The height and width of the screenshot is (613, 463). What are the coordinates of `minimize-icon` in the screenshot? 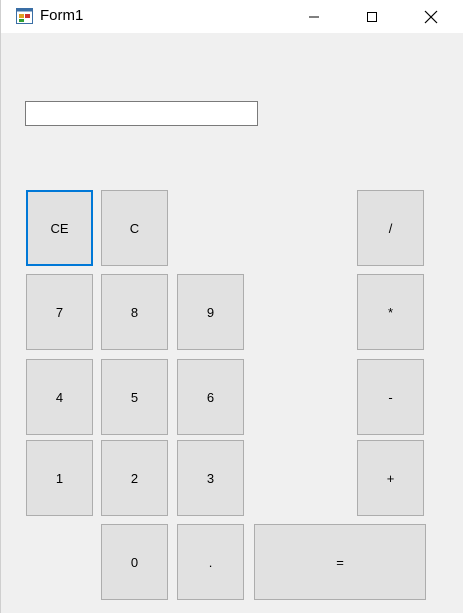 It's located at (314, 16).